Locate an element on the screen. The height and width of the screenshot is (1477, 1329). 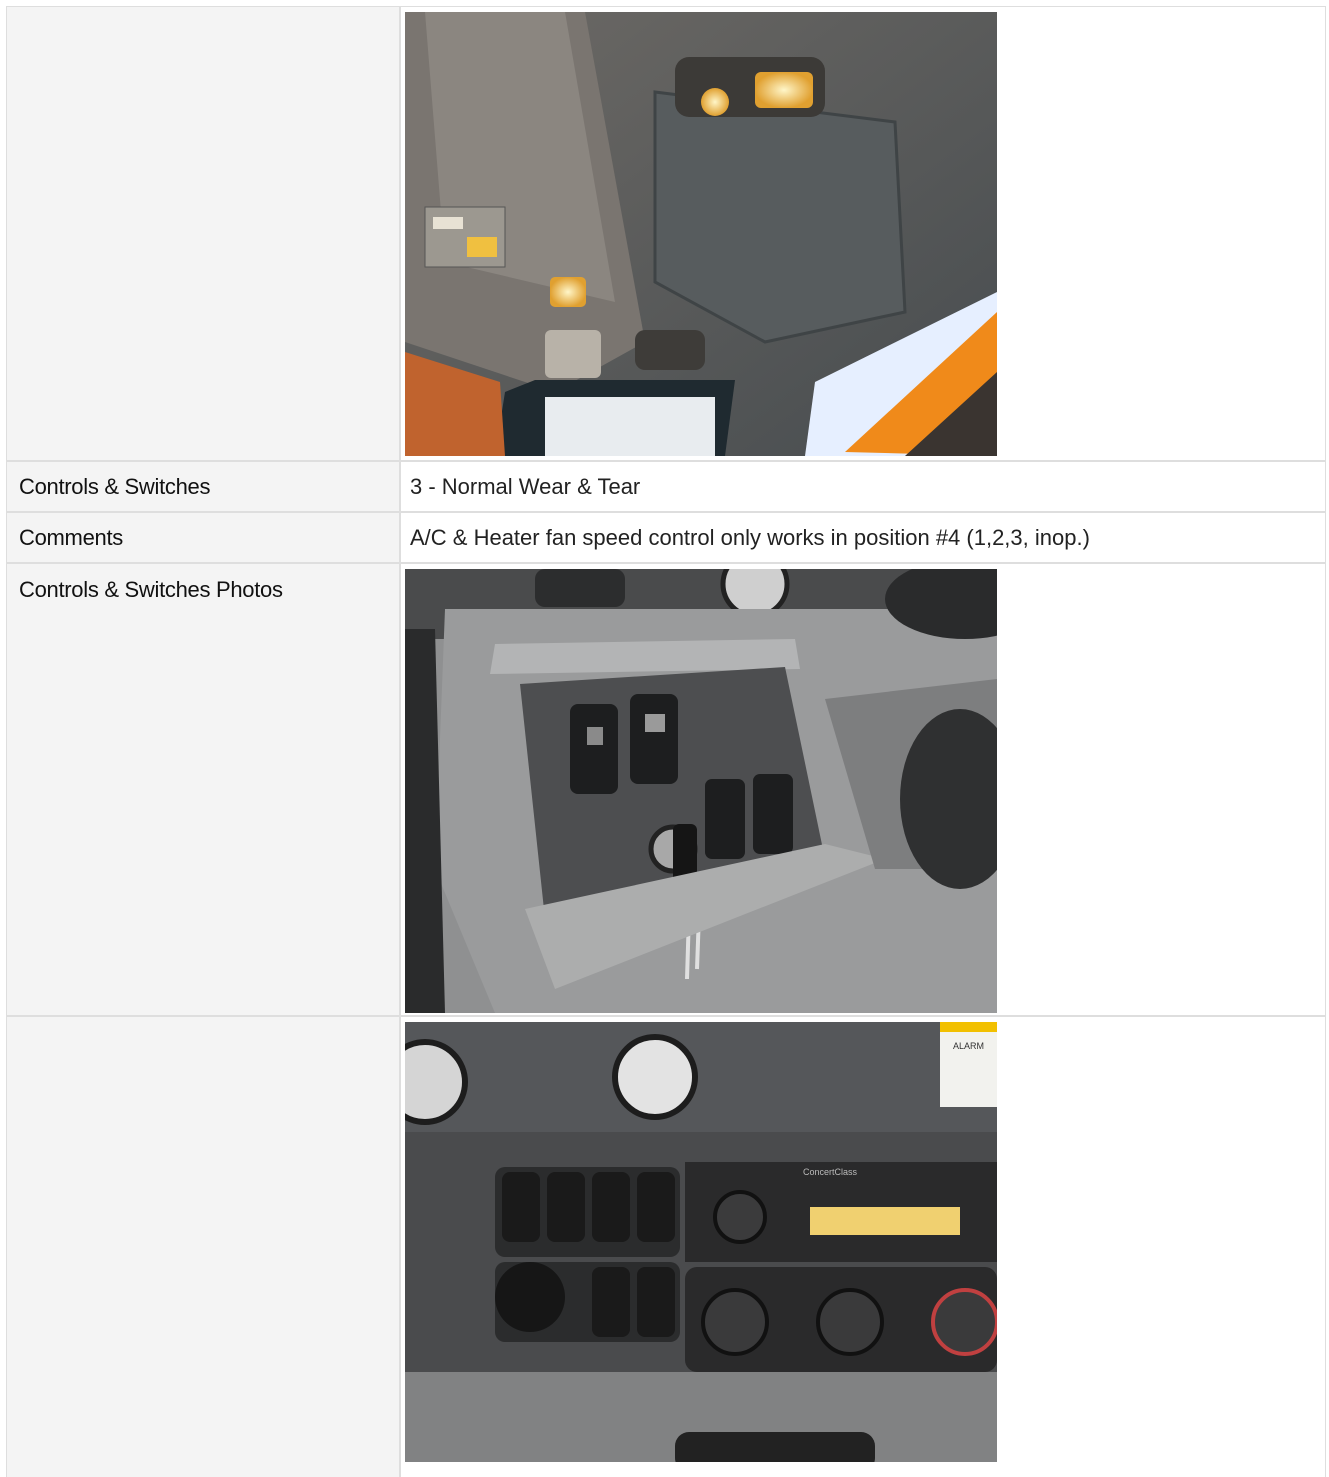
radio-brand-label: ConcertClass is located at coordinates (830, 1172).